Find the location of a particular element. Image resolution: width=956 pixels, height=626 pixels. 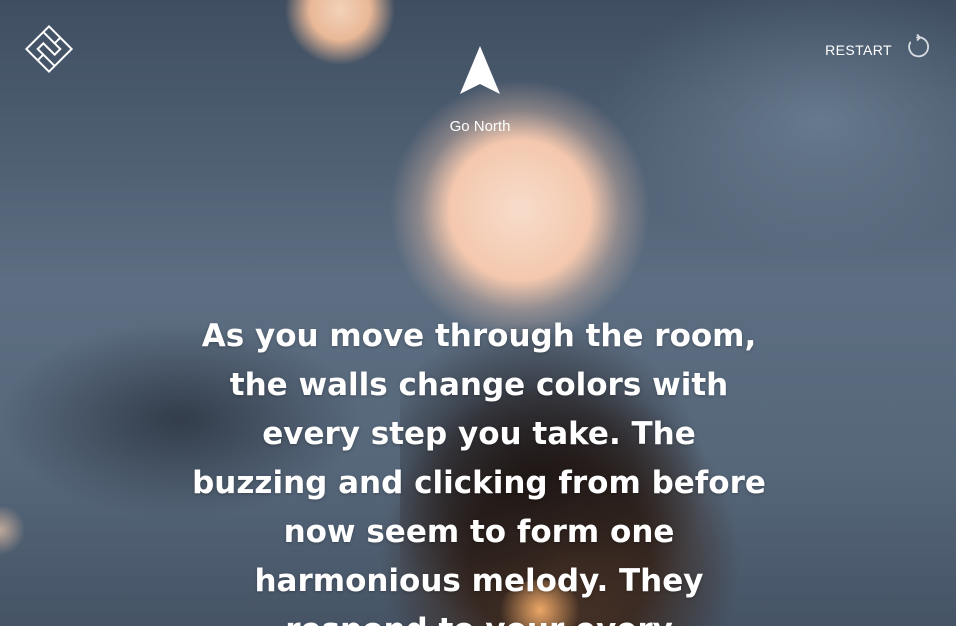

go-north-button: Go North is located at coordinates (480, 89).